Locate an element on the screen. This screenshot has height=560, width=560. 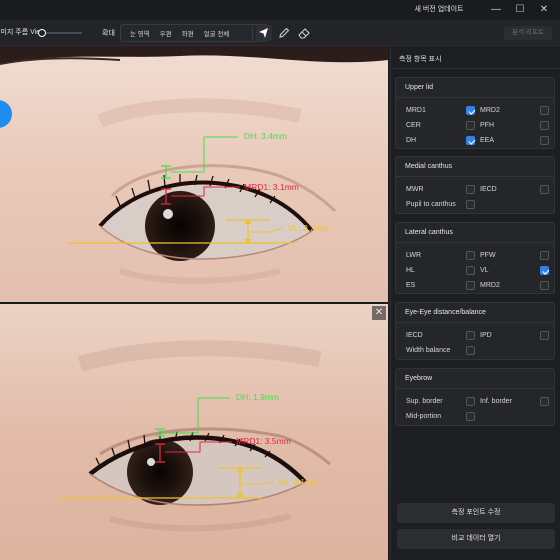
dh-measurement-bottom: DH: 1.9mm is located at coordinates (257, 397).